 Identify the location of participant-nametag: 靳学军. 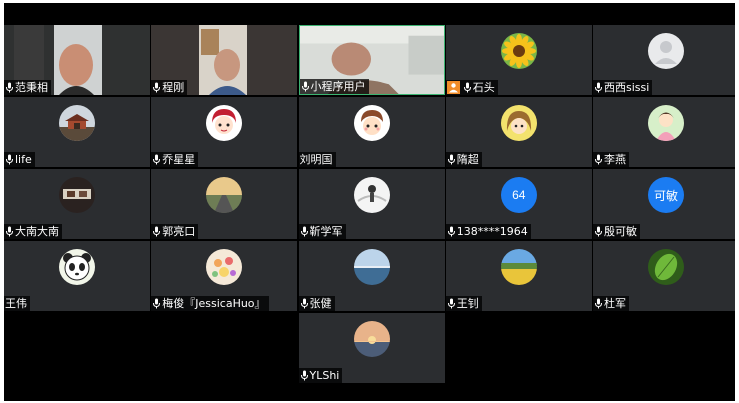
(322, 231).